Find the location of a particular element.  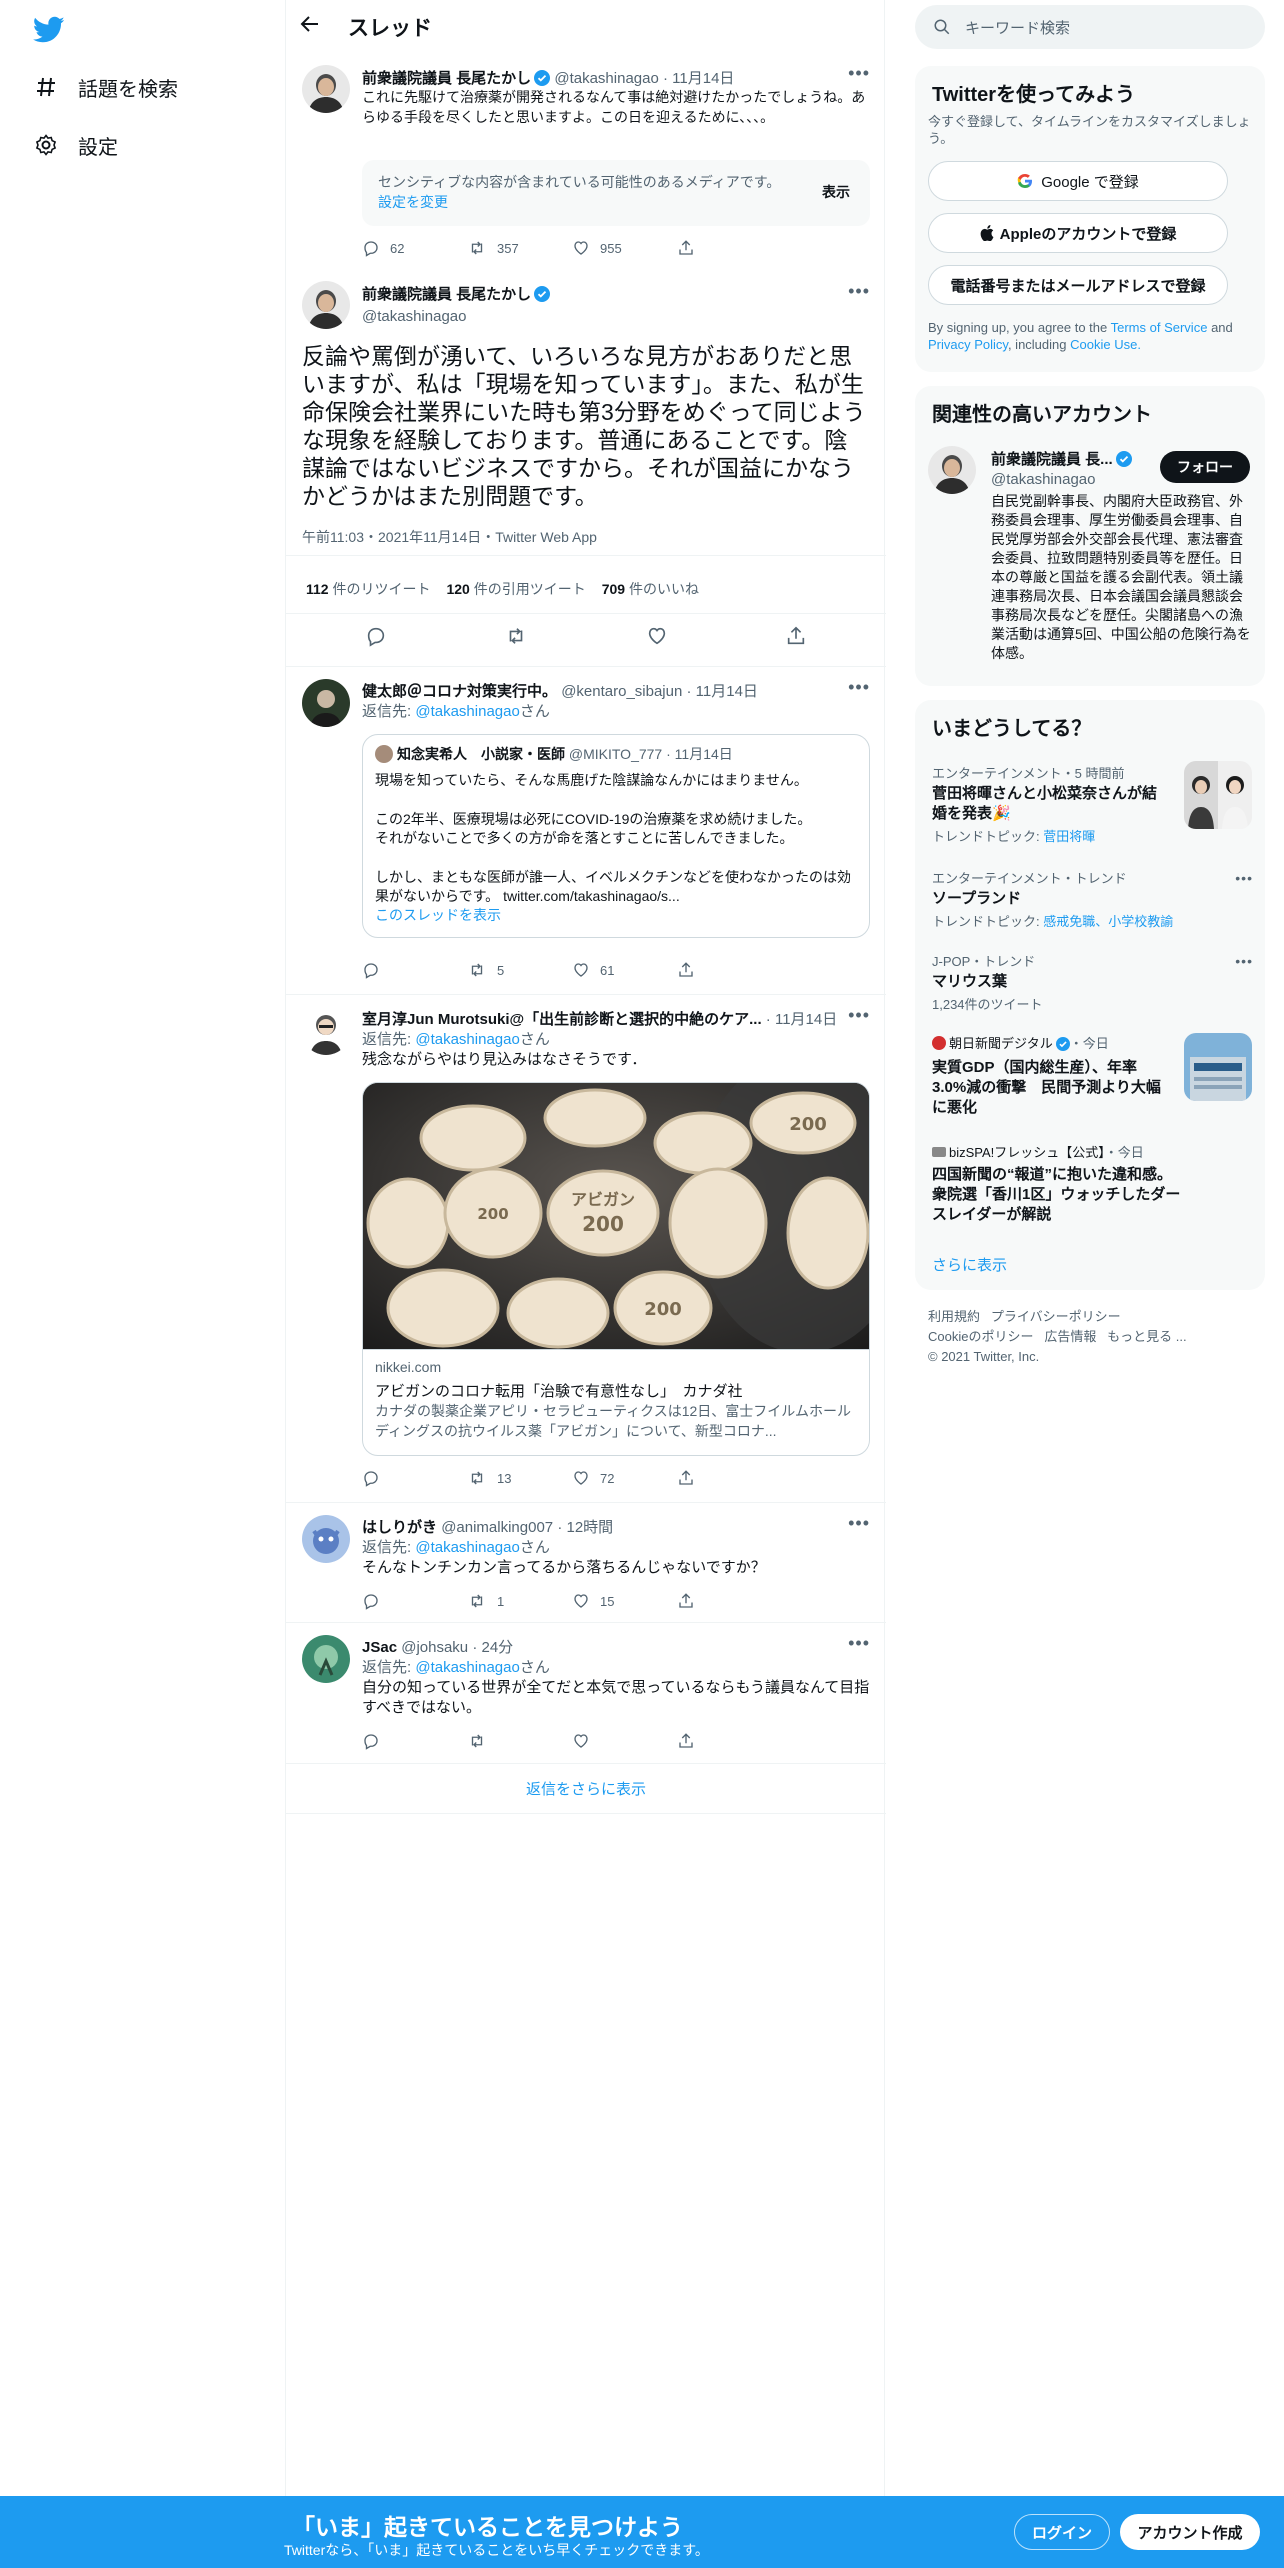

author-name: 健太郎＠コロナ対策実行中。 is located at coordinates (459, 691).